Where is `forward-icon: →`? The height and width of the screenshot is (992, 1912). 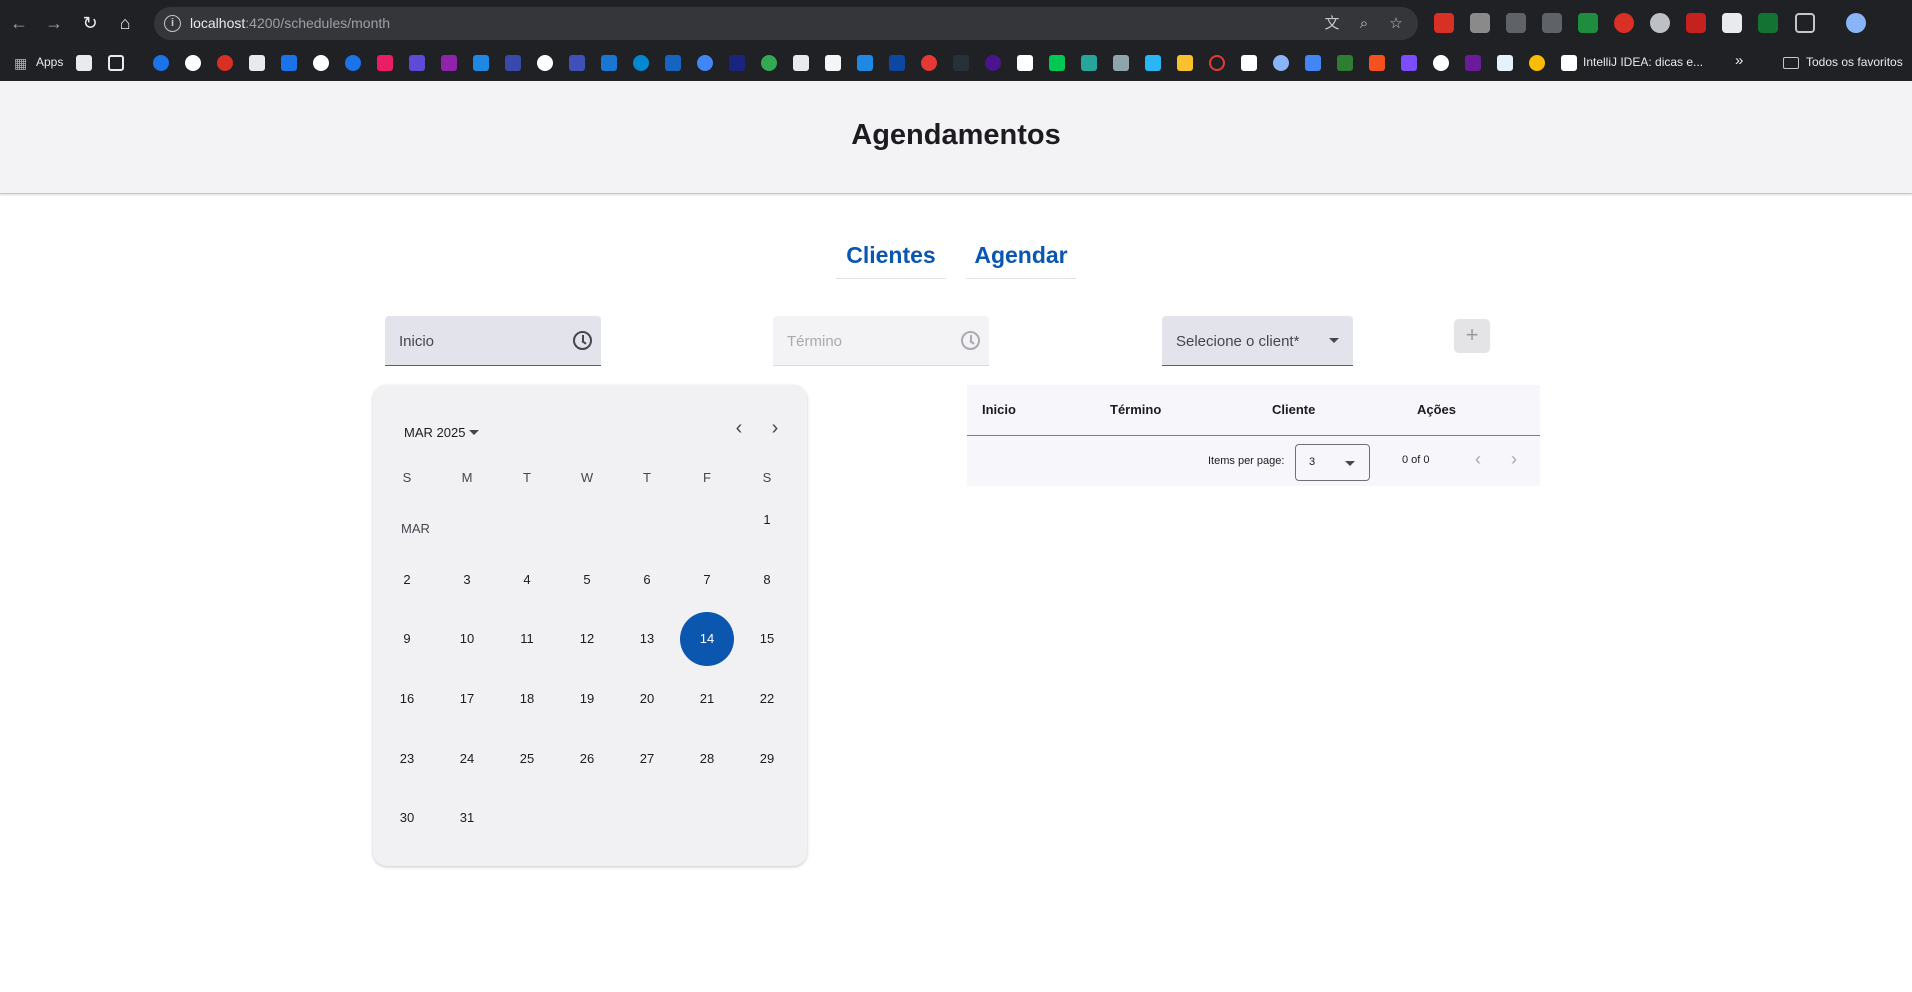
forward-icon: → is located at coordinates (54, 23).